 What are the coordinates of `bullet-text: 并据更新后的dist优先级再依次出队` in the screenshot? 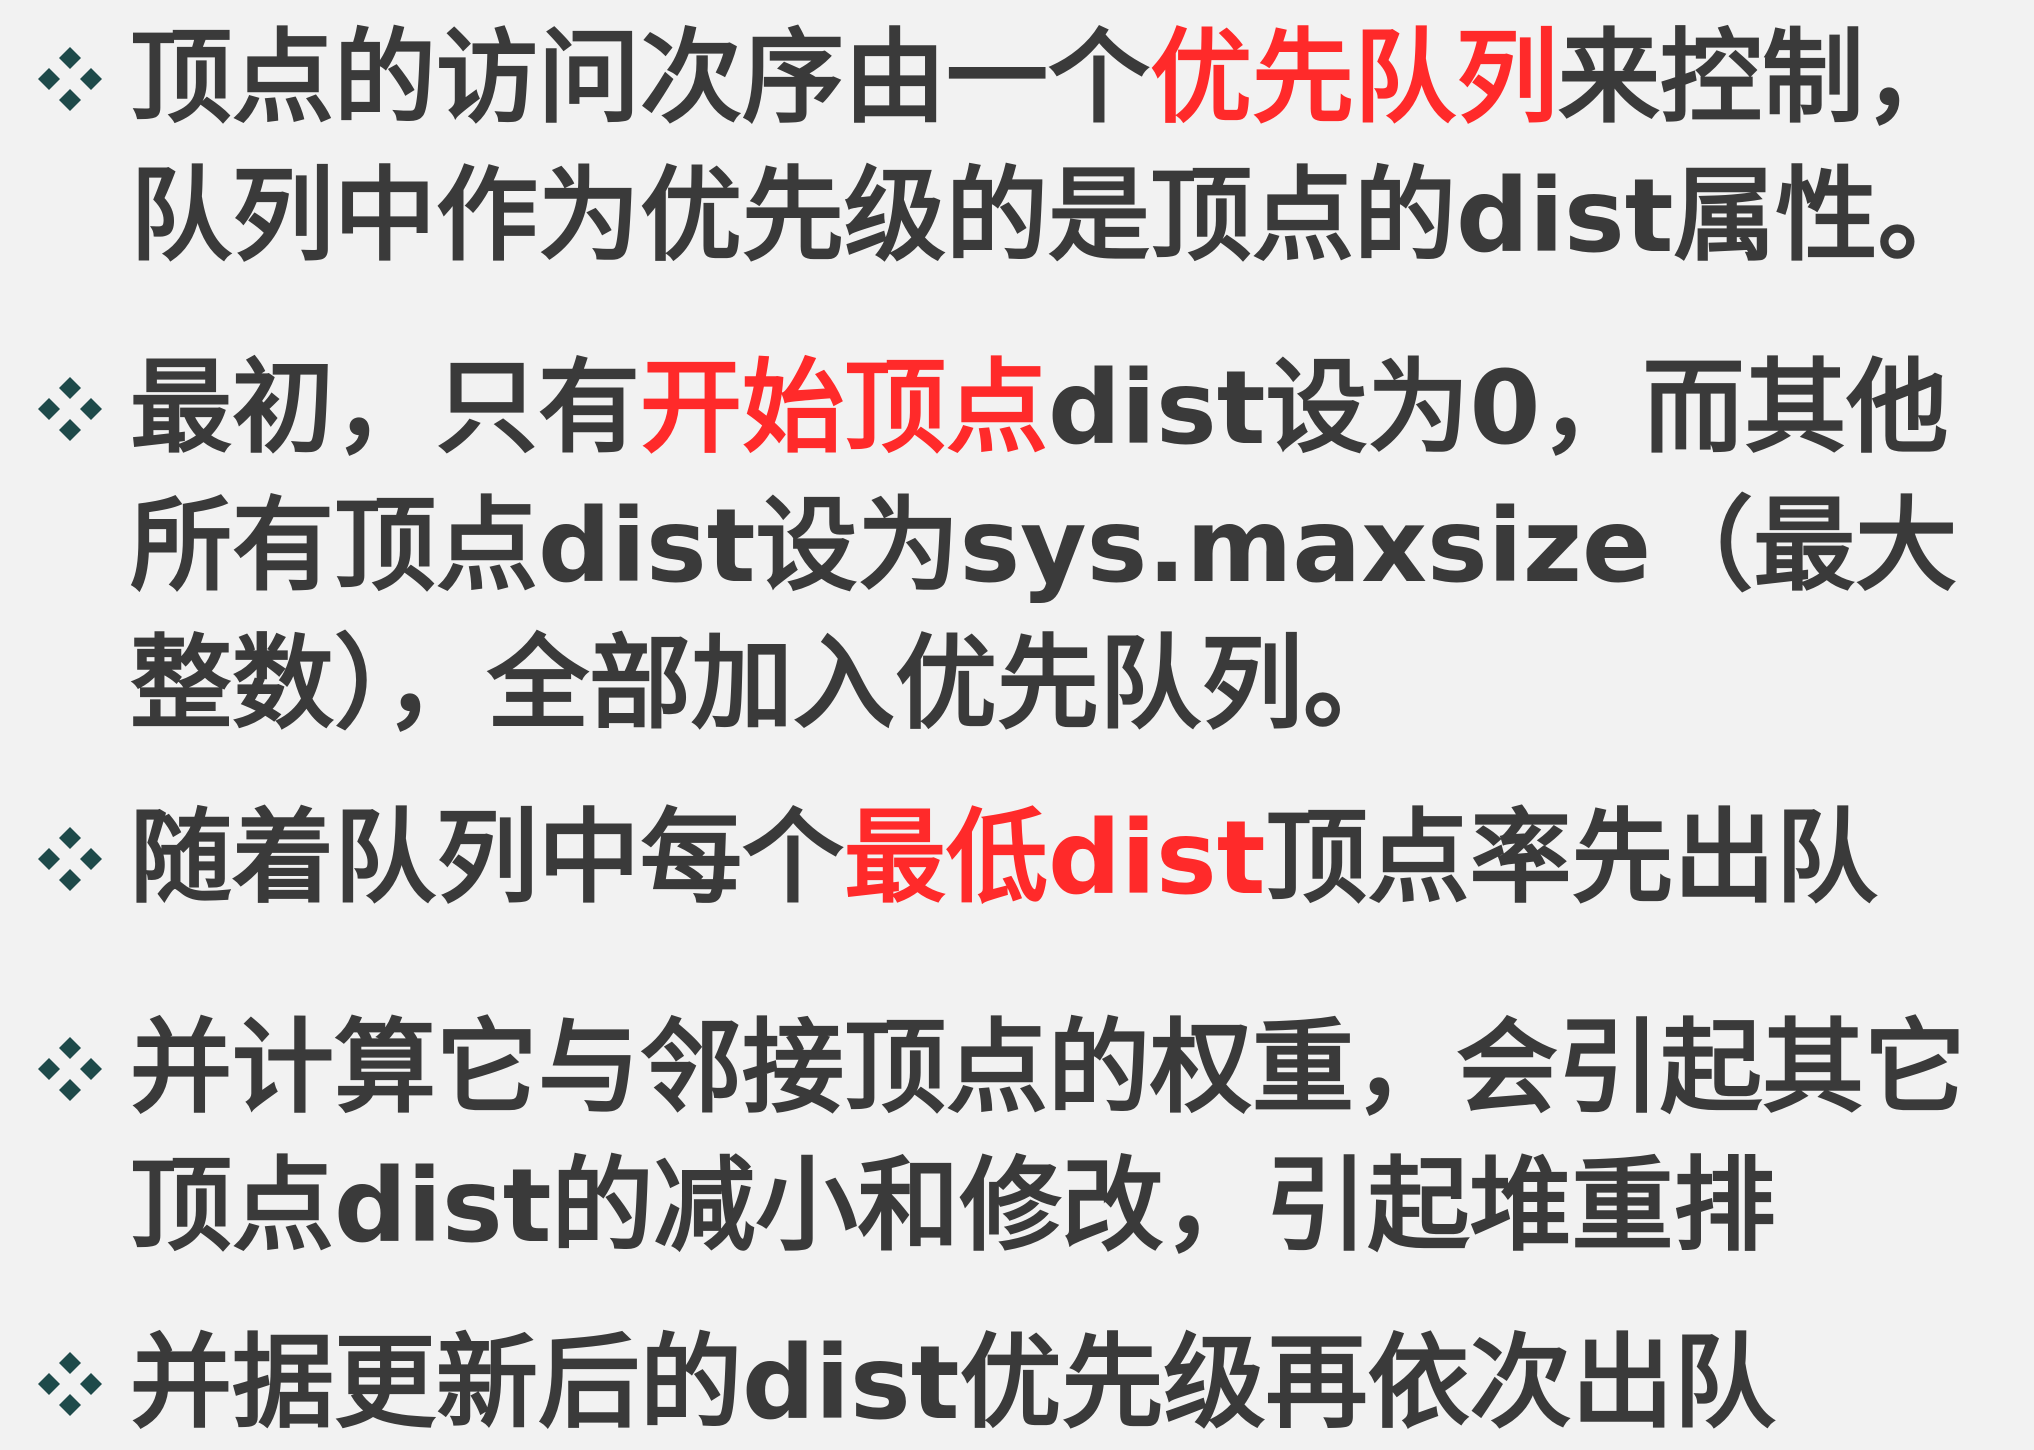 It's located at (1070, 1382).